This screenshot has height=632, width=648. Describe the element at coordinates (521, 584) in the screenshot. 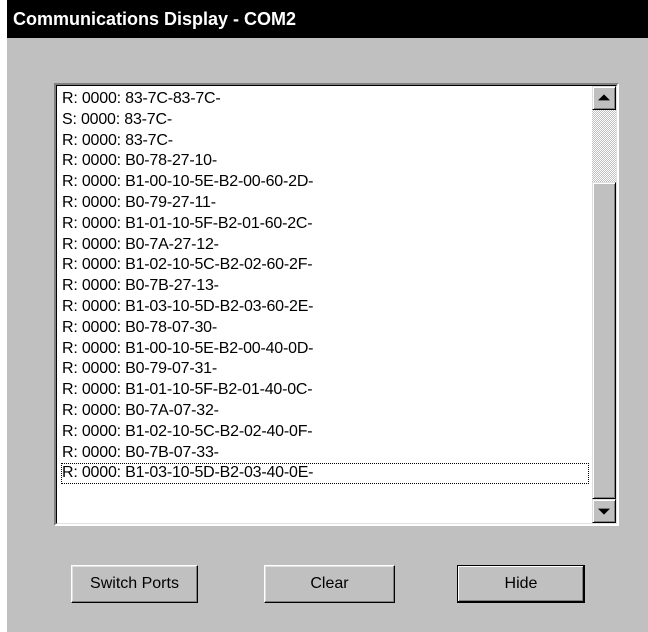

I see `hide-button: Hide` at that location.